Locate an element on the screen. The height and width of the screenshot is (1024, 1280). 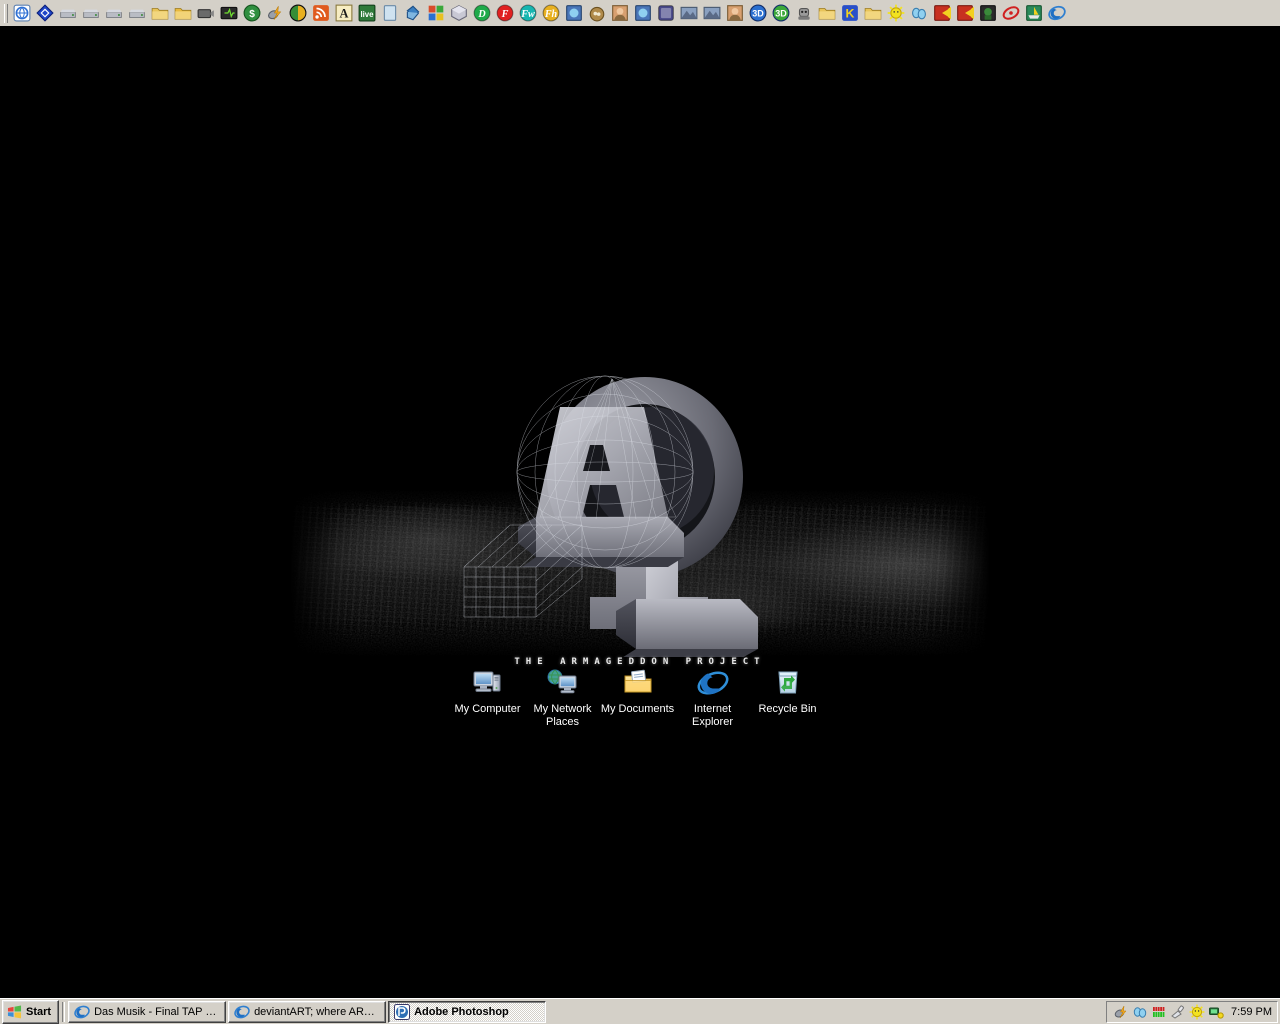
windows-tiles-icon is located at coordinates (435, 13).